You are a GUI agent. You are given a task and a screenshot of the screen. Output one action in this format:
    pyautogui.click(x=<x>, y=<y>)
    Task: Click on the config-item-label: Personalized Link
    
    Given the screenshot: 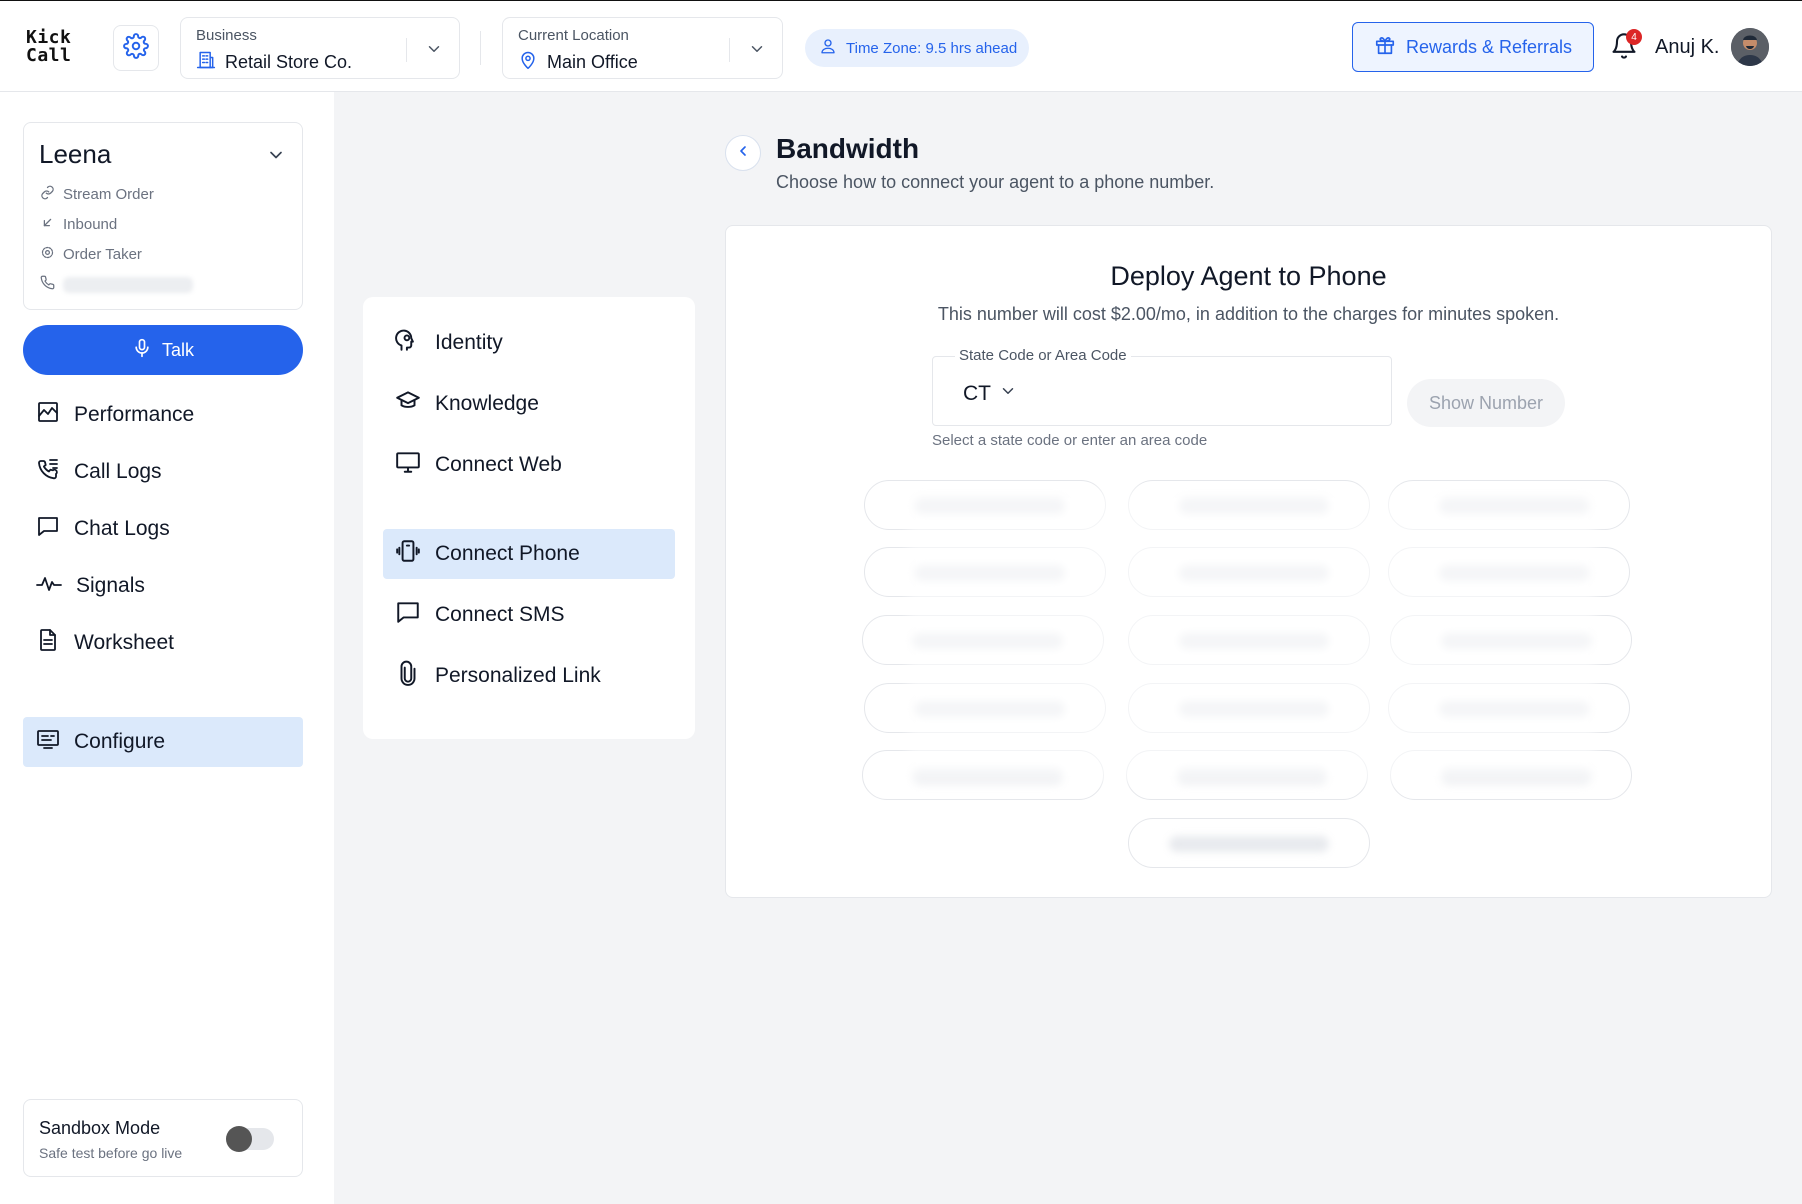 What is the action you would take?
    pyautogui.click(x=518, y=675)
    